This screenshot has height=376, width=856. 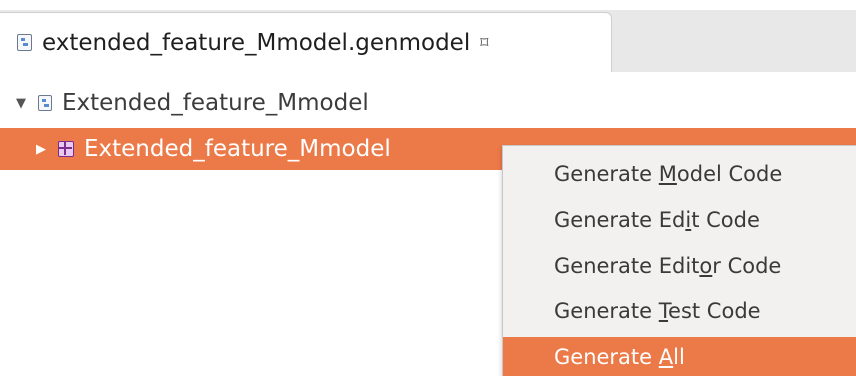 What do you see at coordinates (66, 149) in the screenshot?
I see `genpackage-icon` at bounding box center [66, 149].